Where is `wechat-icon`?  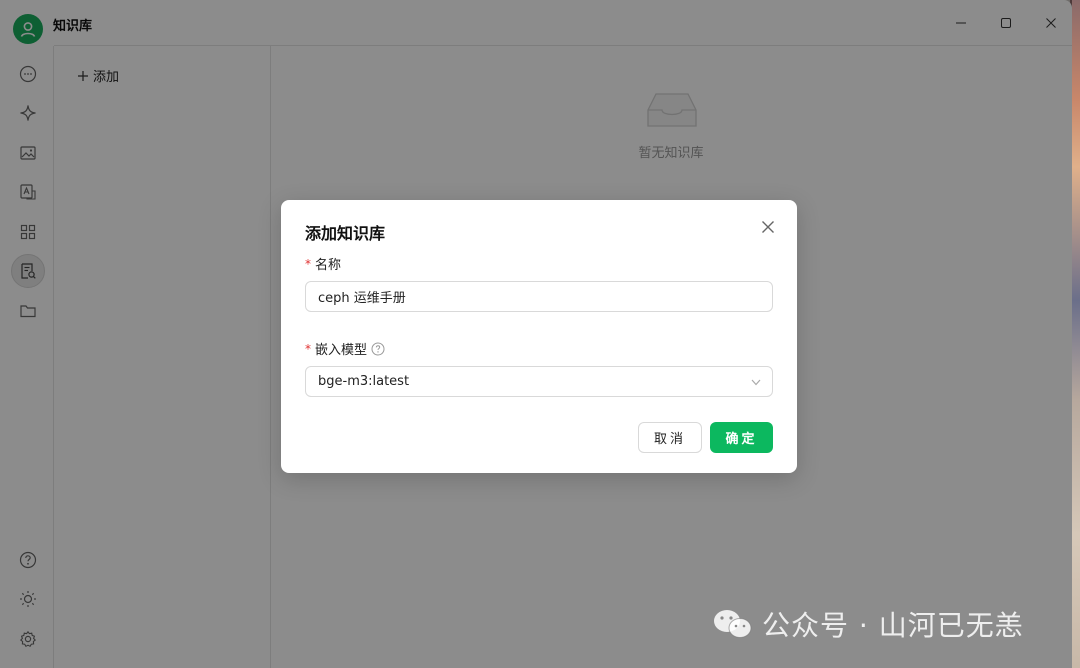 wechat-icon is located at coordinates (733, 624).